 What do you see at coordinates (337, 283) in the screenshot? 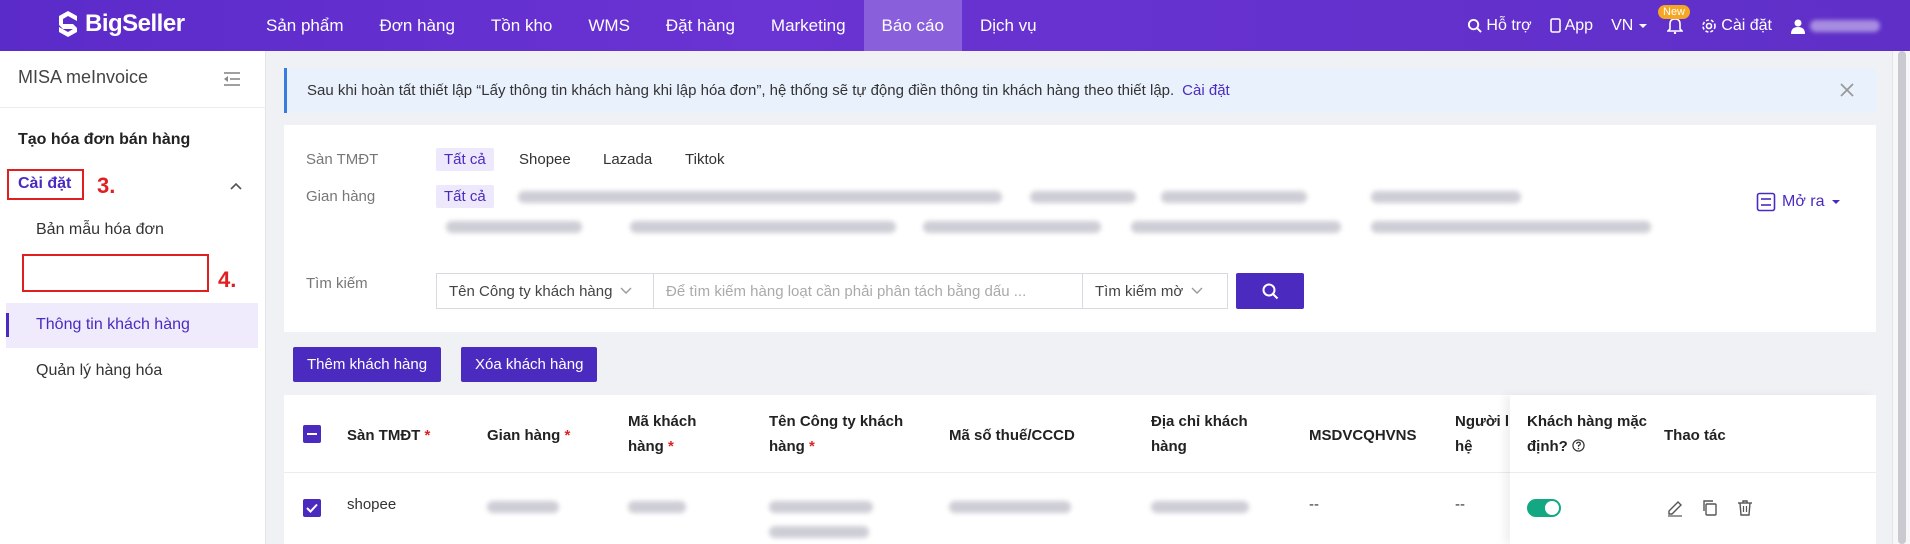
I see `search-label: Tìm kiếm` at bounding box center [337, 283].